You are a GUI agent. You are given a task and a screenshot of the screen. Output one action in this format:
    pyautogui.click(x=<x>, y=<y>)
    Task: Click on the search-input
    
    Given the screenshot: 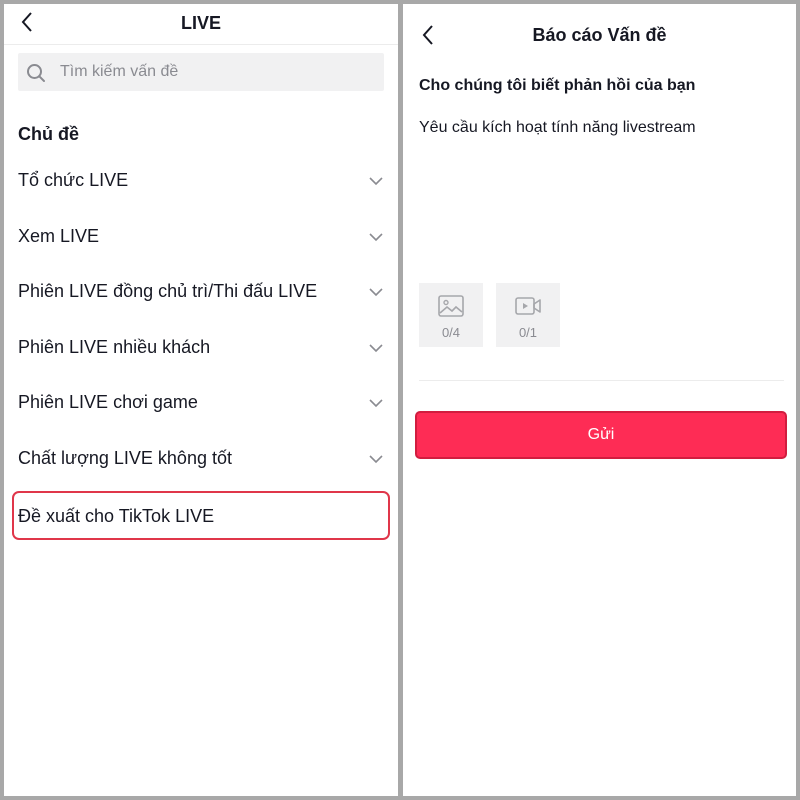 What is the action you would take?
    pyautogui.click(x=215, y=72)
    